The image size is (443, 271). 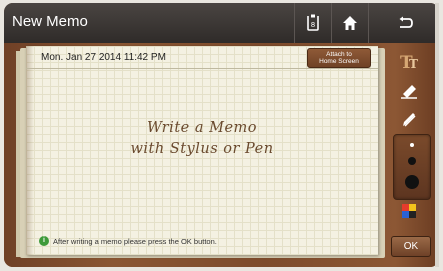 I want to click on hint-line2: with Stylus or Pen, so click(x=202, y=149).